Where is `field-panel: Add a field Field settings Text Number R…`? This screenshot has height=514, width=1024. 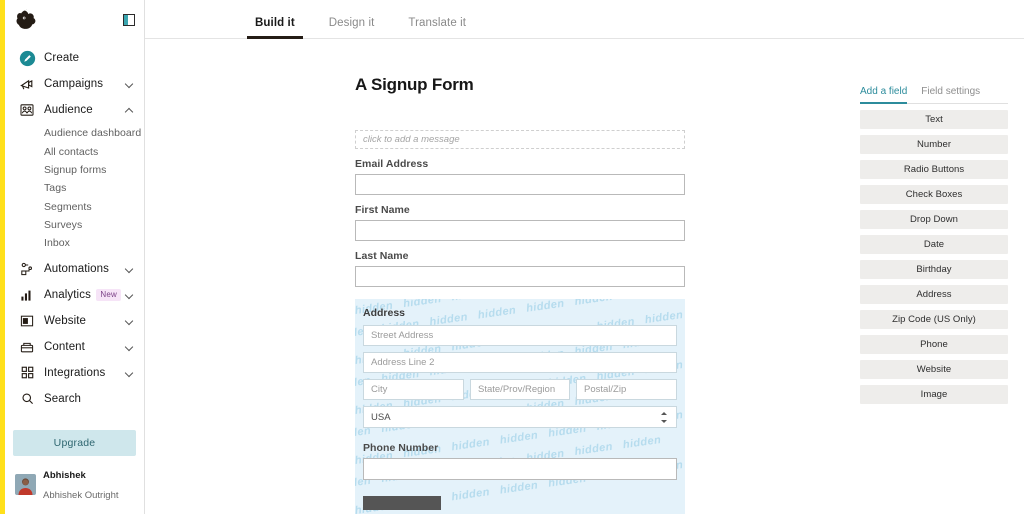 field-panel: Add a field Field settings Text Number R… is located at coordinates (934, 245).